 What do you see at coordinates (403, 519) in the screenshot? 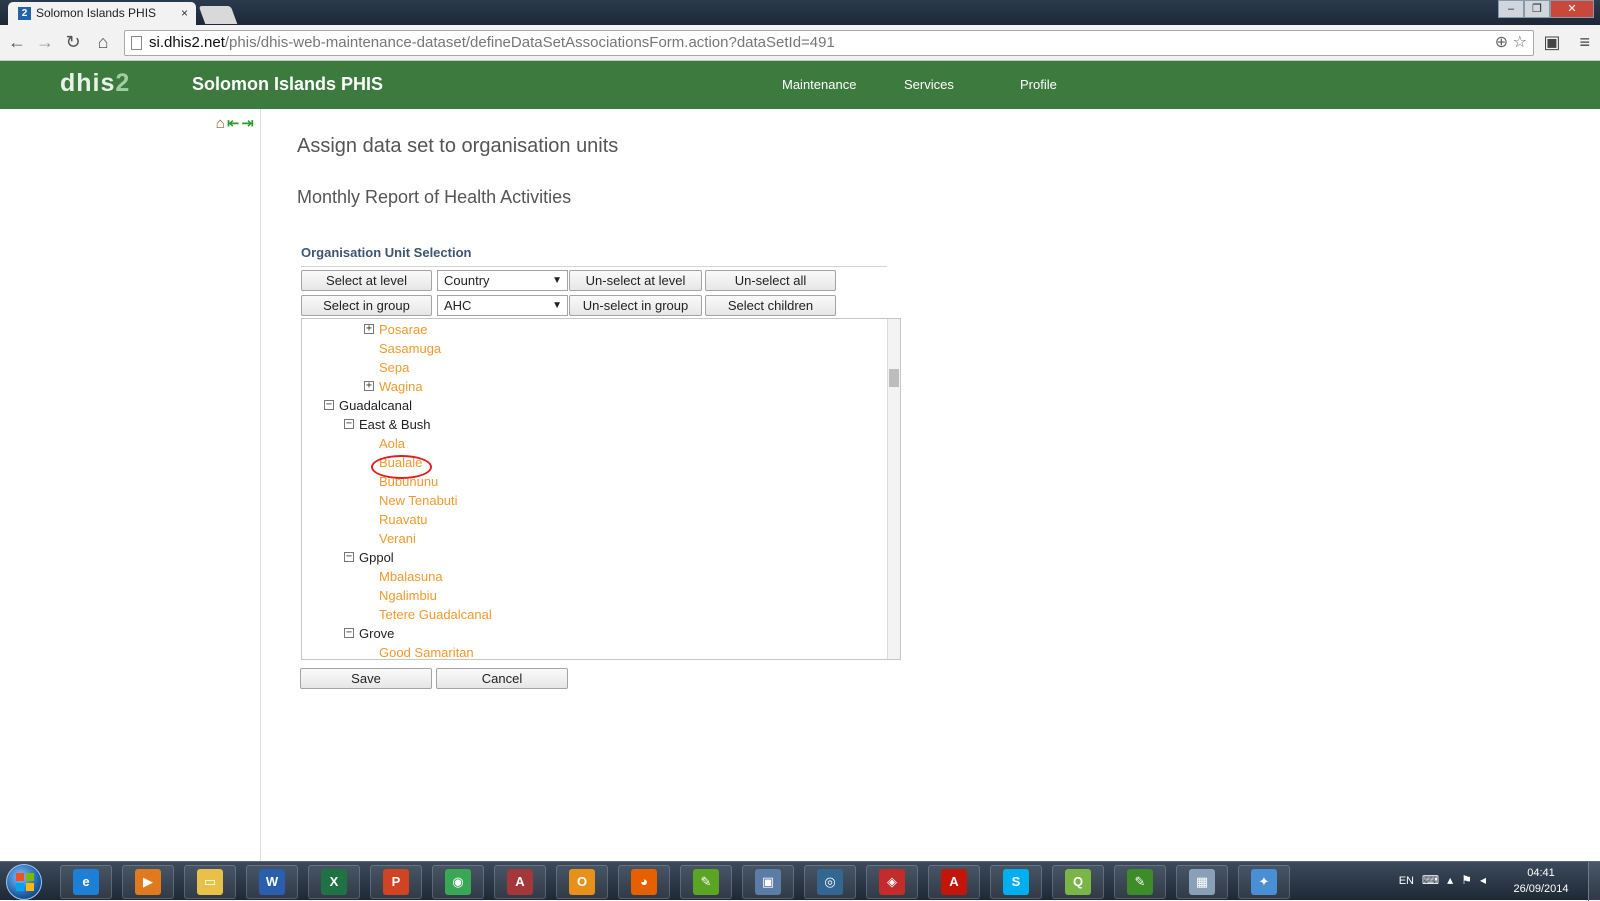
I see `tree-node-label: Ruavatu` at bounding box center [403, 519].